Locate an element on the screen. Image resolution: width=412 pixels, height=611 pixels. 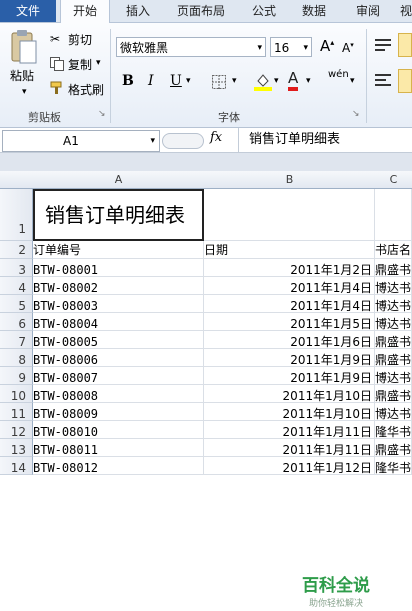
row-header: 12 is located at coordinates (16, 430).